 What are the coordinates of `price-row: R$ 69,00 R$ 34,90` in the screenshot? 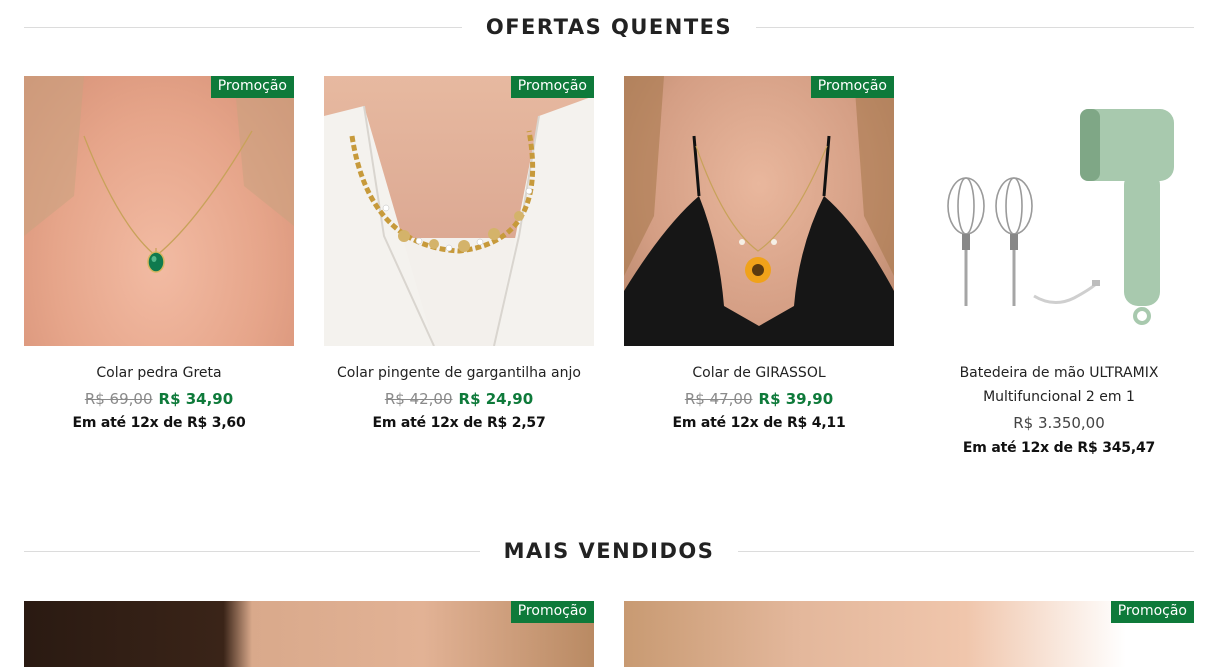 It's located at (159, 399).